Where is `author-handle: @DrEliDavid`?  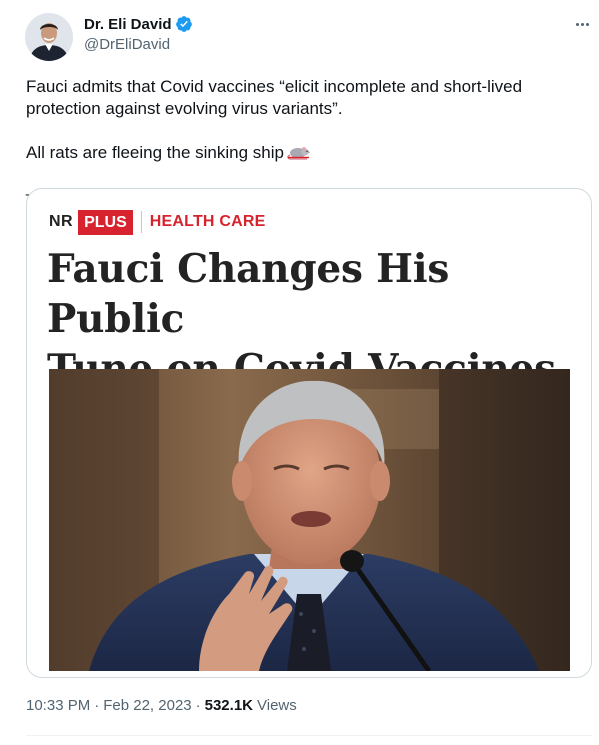
author-handle: @DrEliDavid is located at coordinates (127, 44).